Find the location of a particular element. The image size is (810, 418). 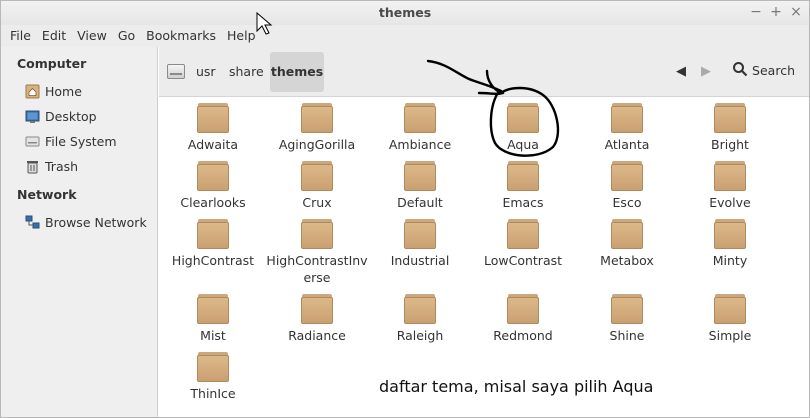

trash-icon is located at coordinates (32, 166).